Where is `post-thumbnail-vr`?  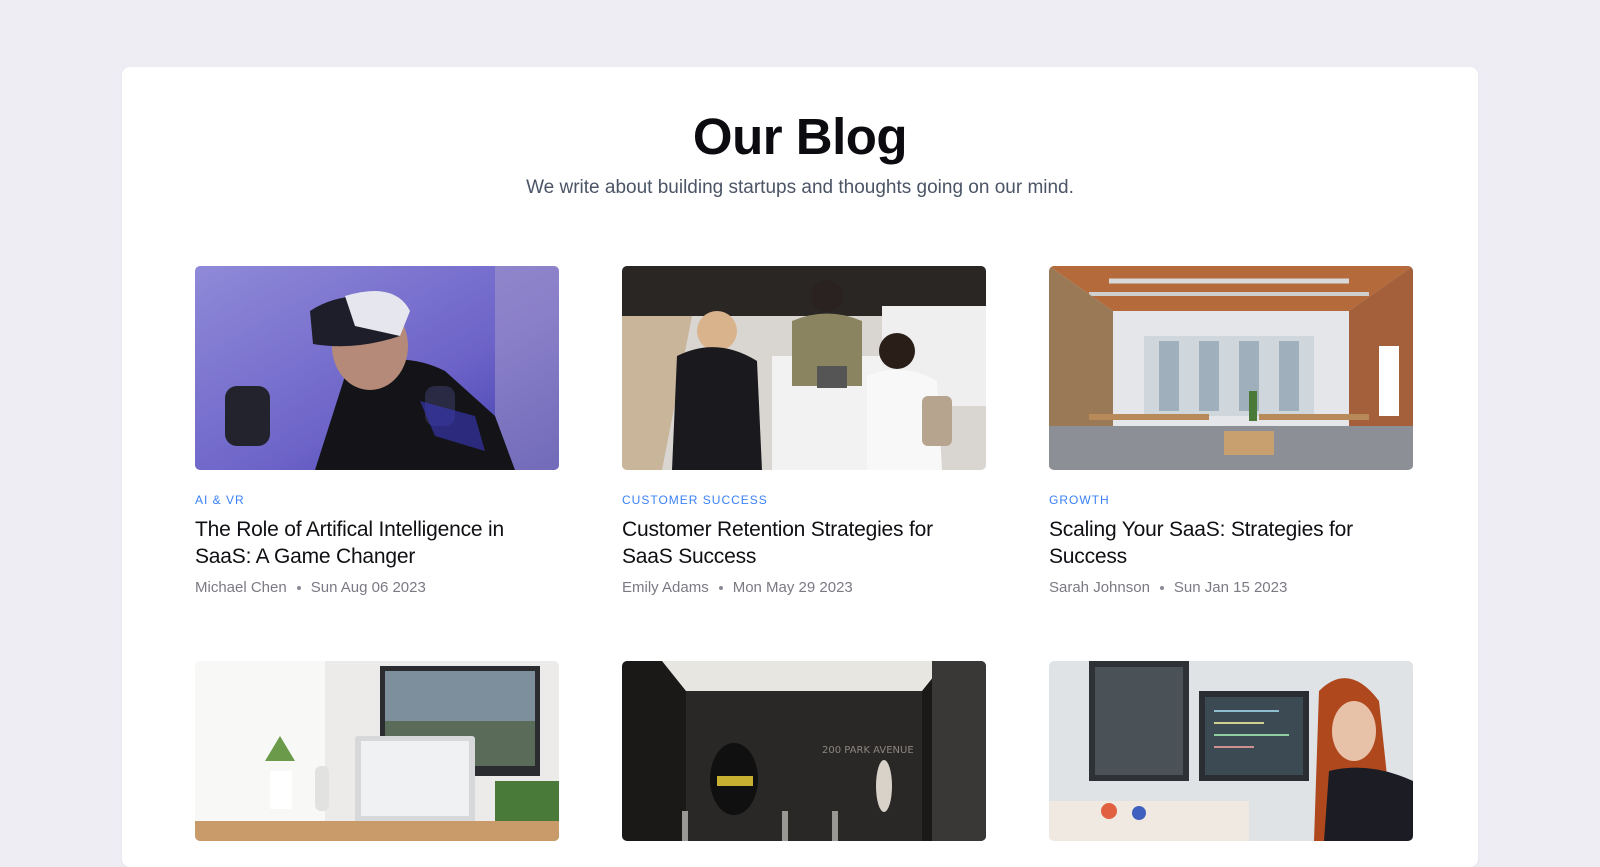
post-thumbnail-vr is located at coordinates (377, 368).